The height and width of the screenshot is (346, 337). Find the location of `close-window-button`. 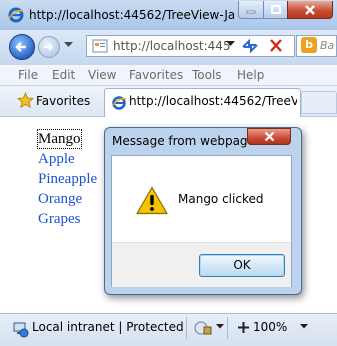

close-window-button is located at coordinates (310, 10).